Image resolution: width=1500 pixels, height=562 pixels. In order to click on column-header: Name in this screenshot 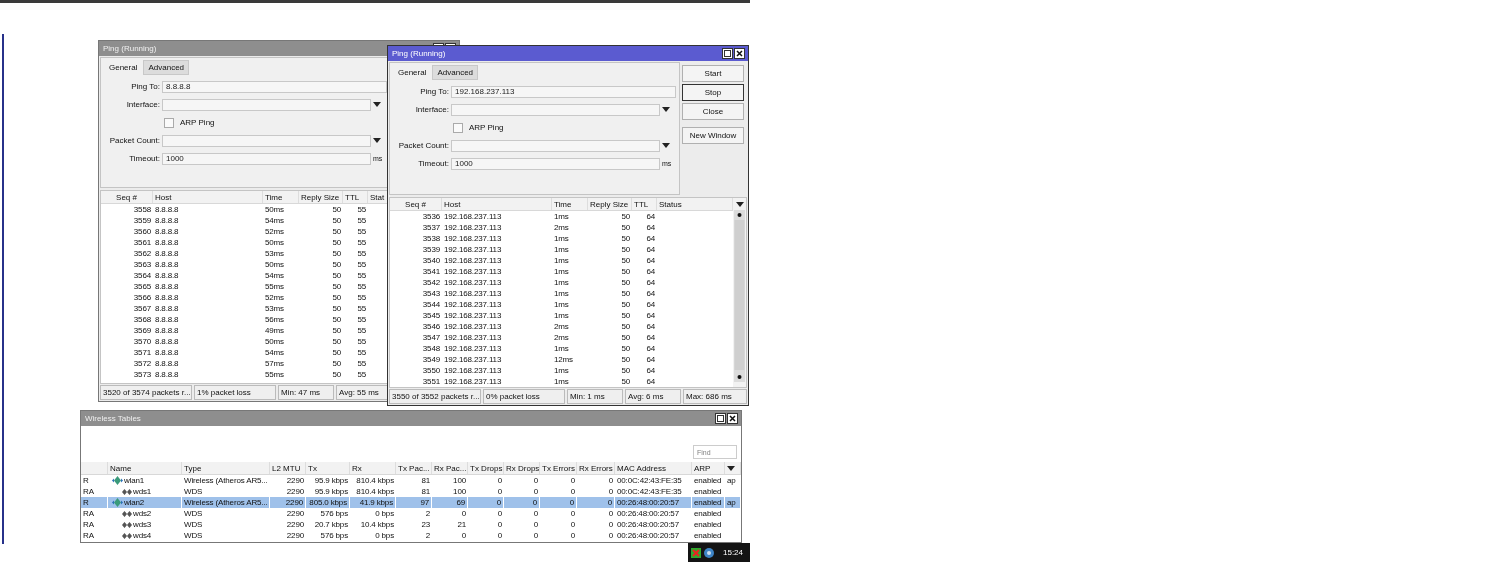, I will do `click(145, 468)`.